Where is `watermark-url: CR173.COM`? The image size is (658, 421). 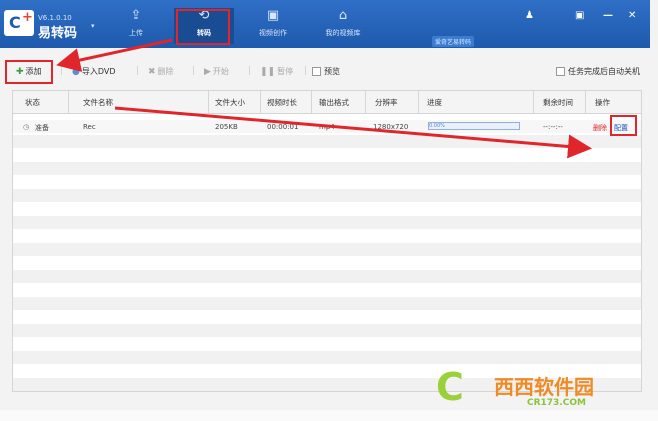 watermark-url: CR173.COM is located at coordinates (556, 403).